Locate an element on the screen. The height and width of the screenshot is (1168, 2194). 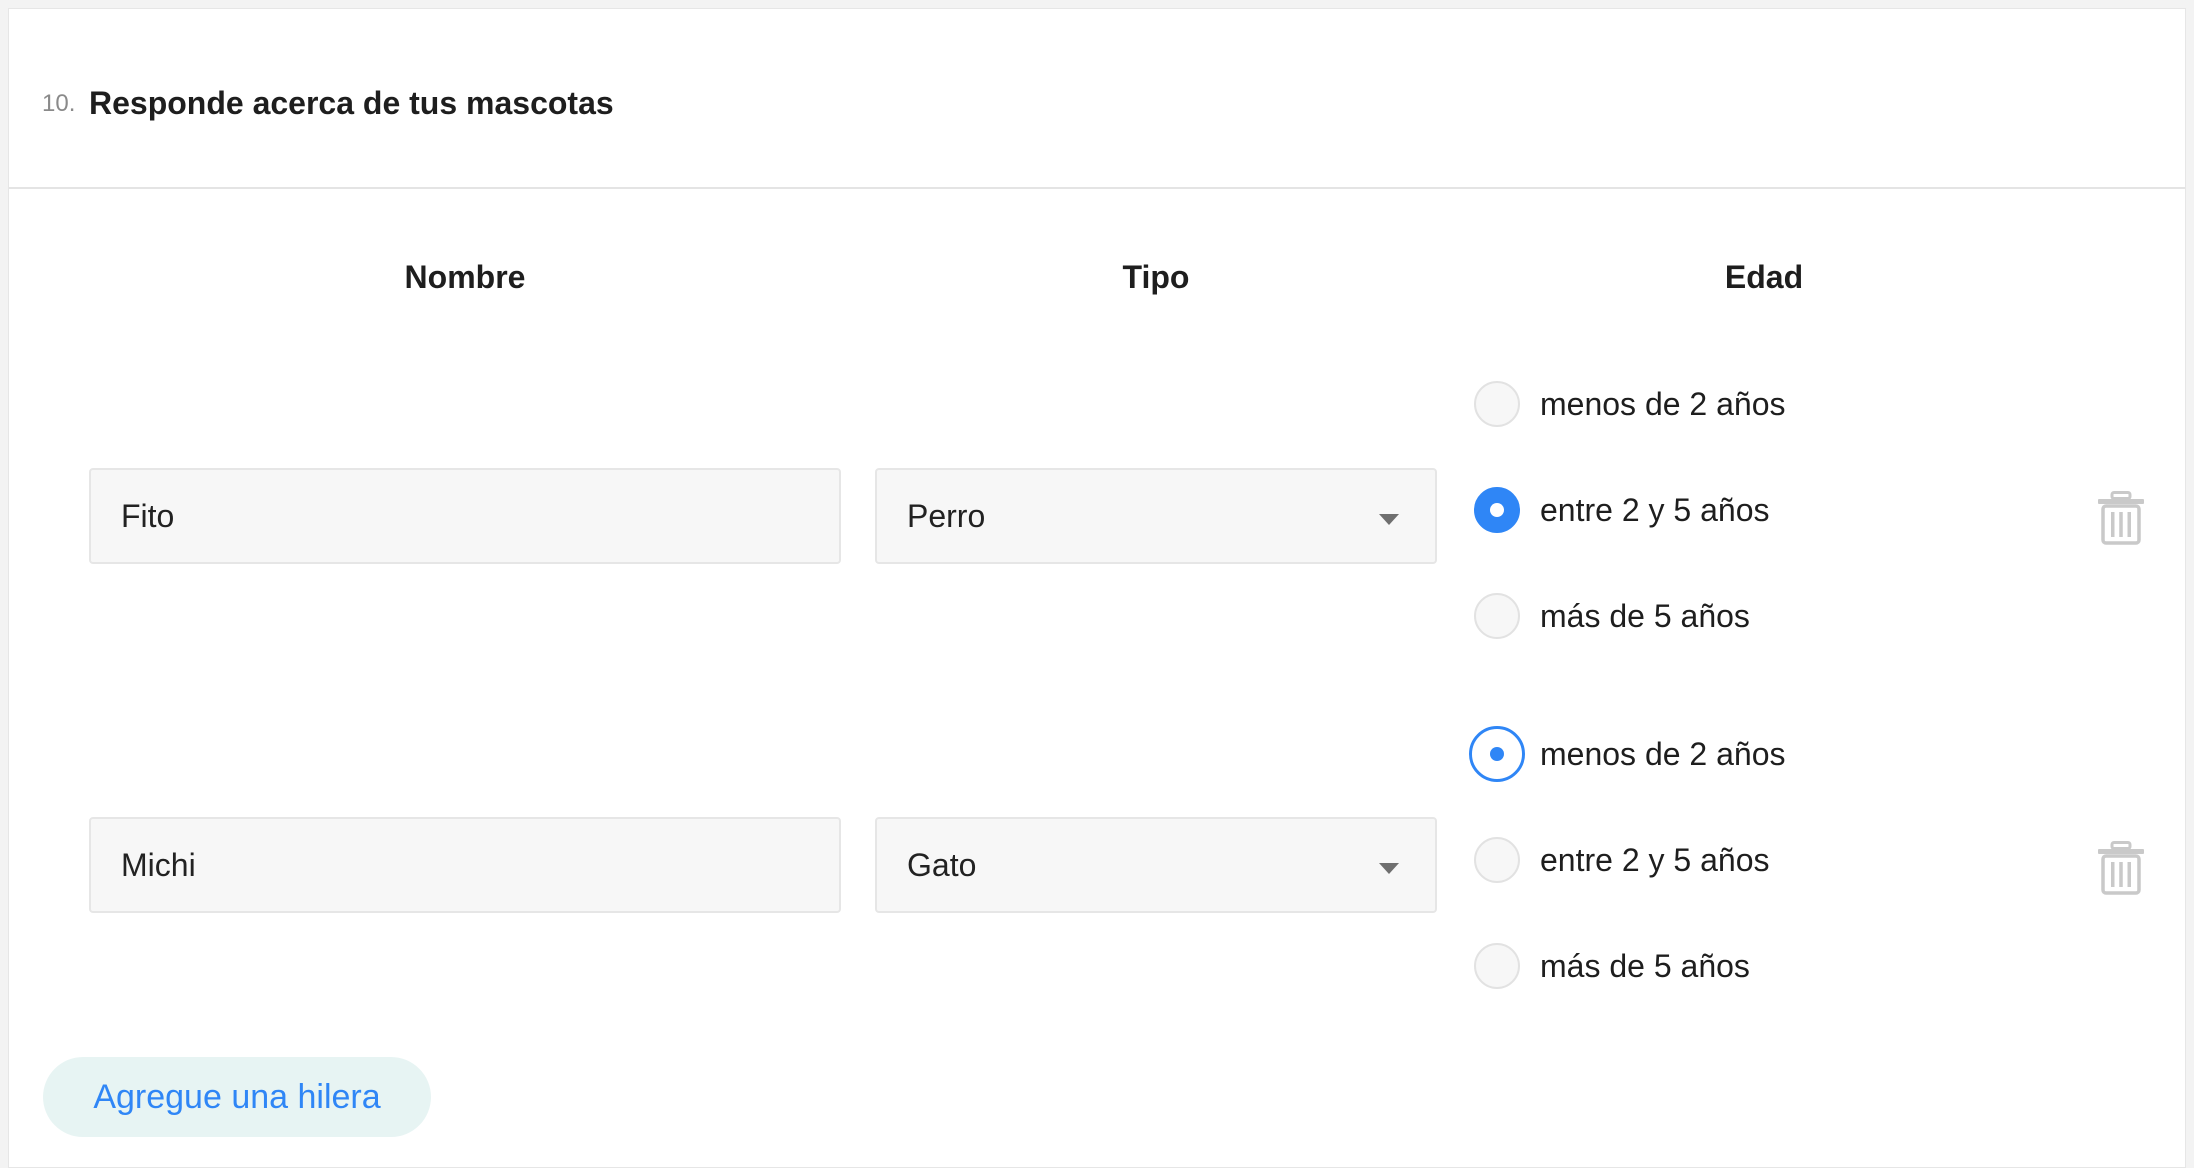
column-header-edad: Edad is located at coordinates (1764, 277).